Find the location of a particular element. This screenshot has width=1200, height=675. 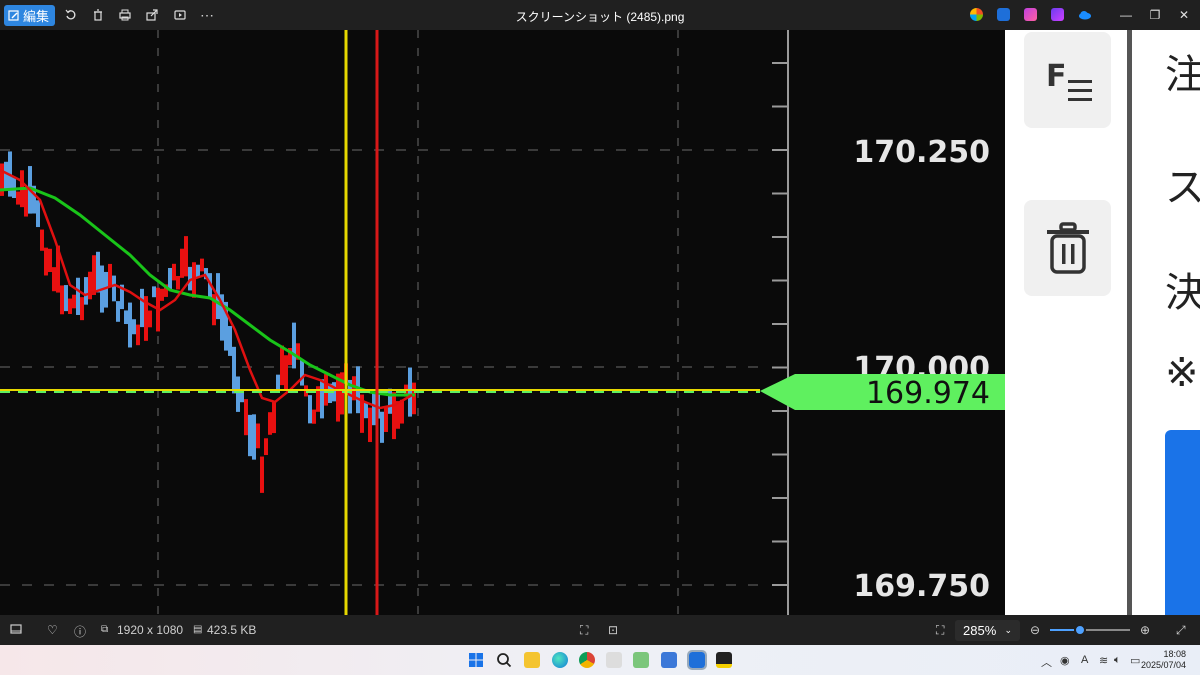

sticky-notes-icon is located at coordinates (724, 660).